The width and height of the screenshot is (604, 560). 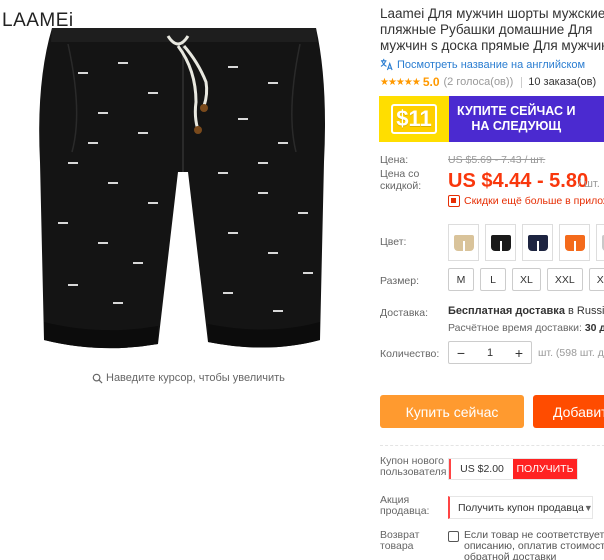 I want to click on banner-text: КУПИТЕ СЕЙЧАС И НА СЛЕДУЮЩ, so click(x=512, y=119).